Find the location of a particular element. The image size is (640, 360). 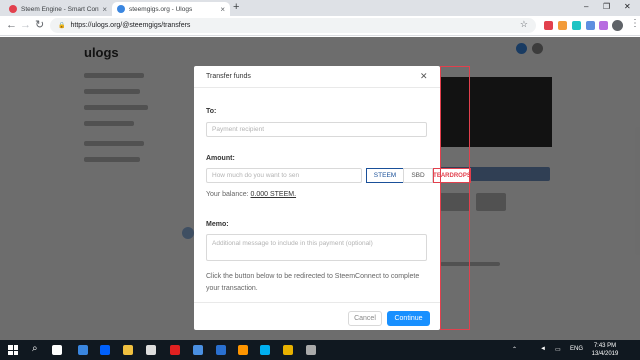

modal-title: Transfer funds is located at coordinates (228, 76).